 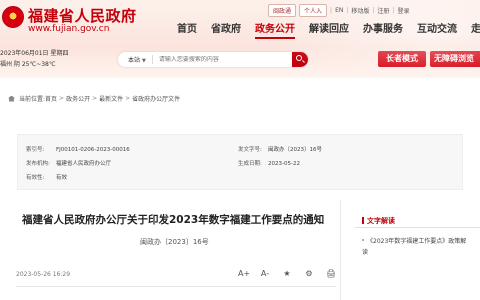 What do you see at coordinates (403, 10) in the screenshot?
I see `login-link: 登录` at bounding box center [403, 10].